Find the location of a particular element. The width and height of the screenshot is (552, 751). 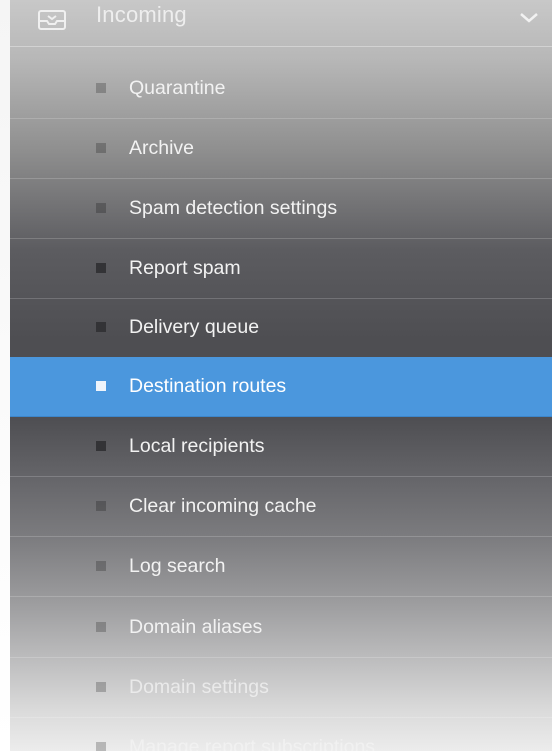

menu-item-domain-aliases: Domain aliases is located at coordinates (281, 628).